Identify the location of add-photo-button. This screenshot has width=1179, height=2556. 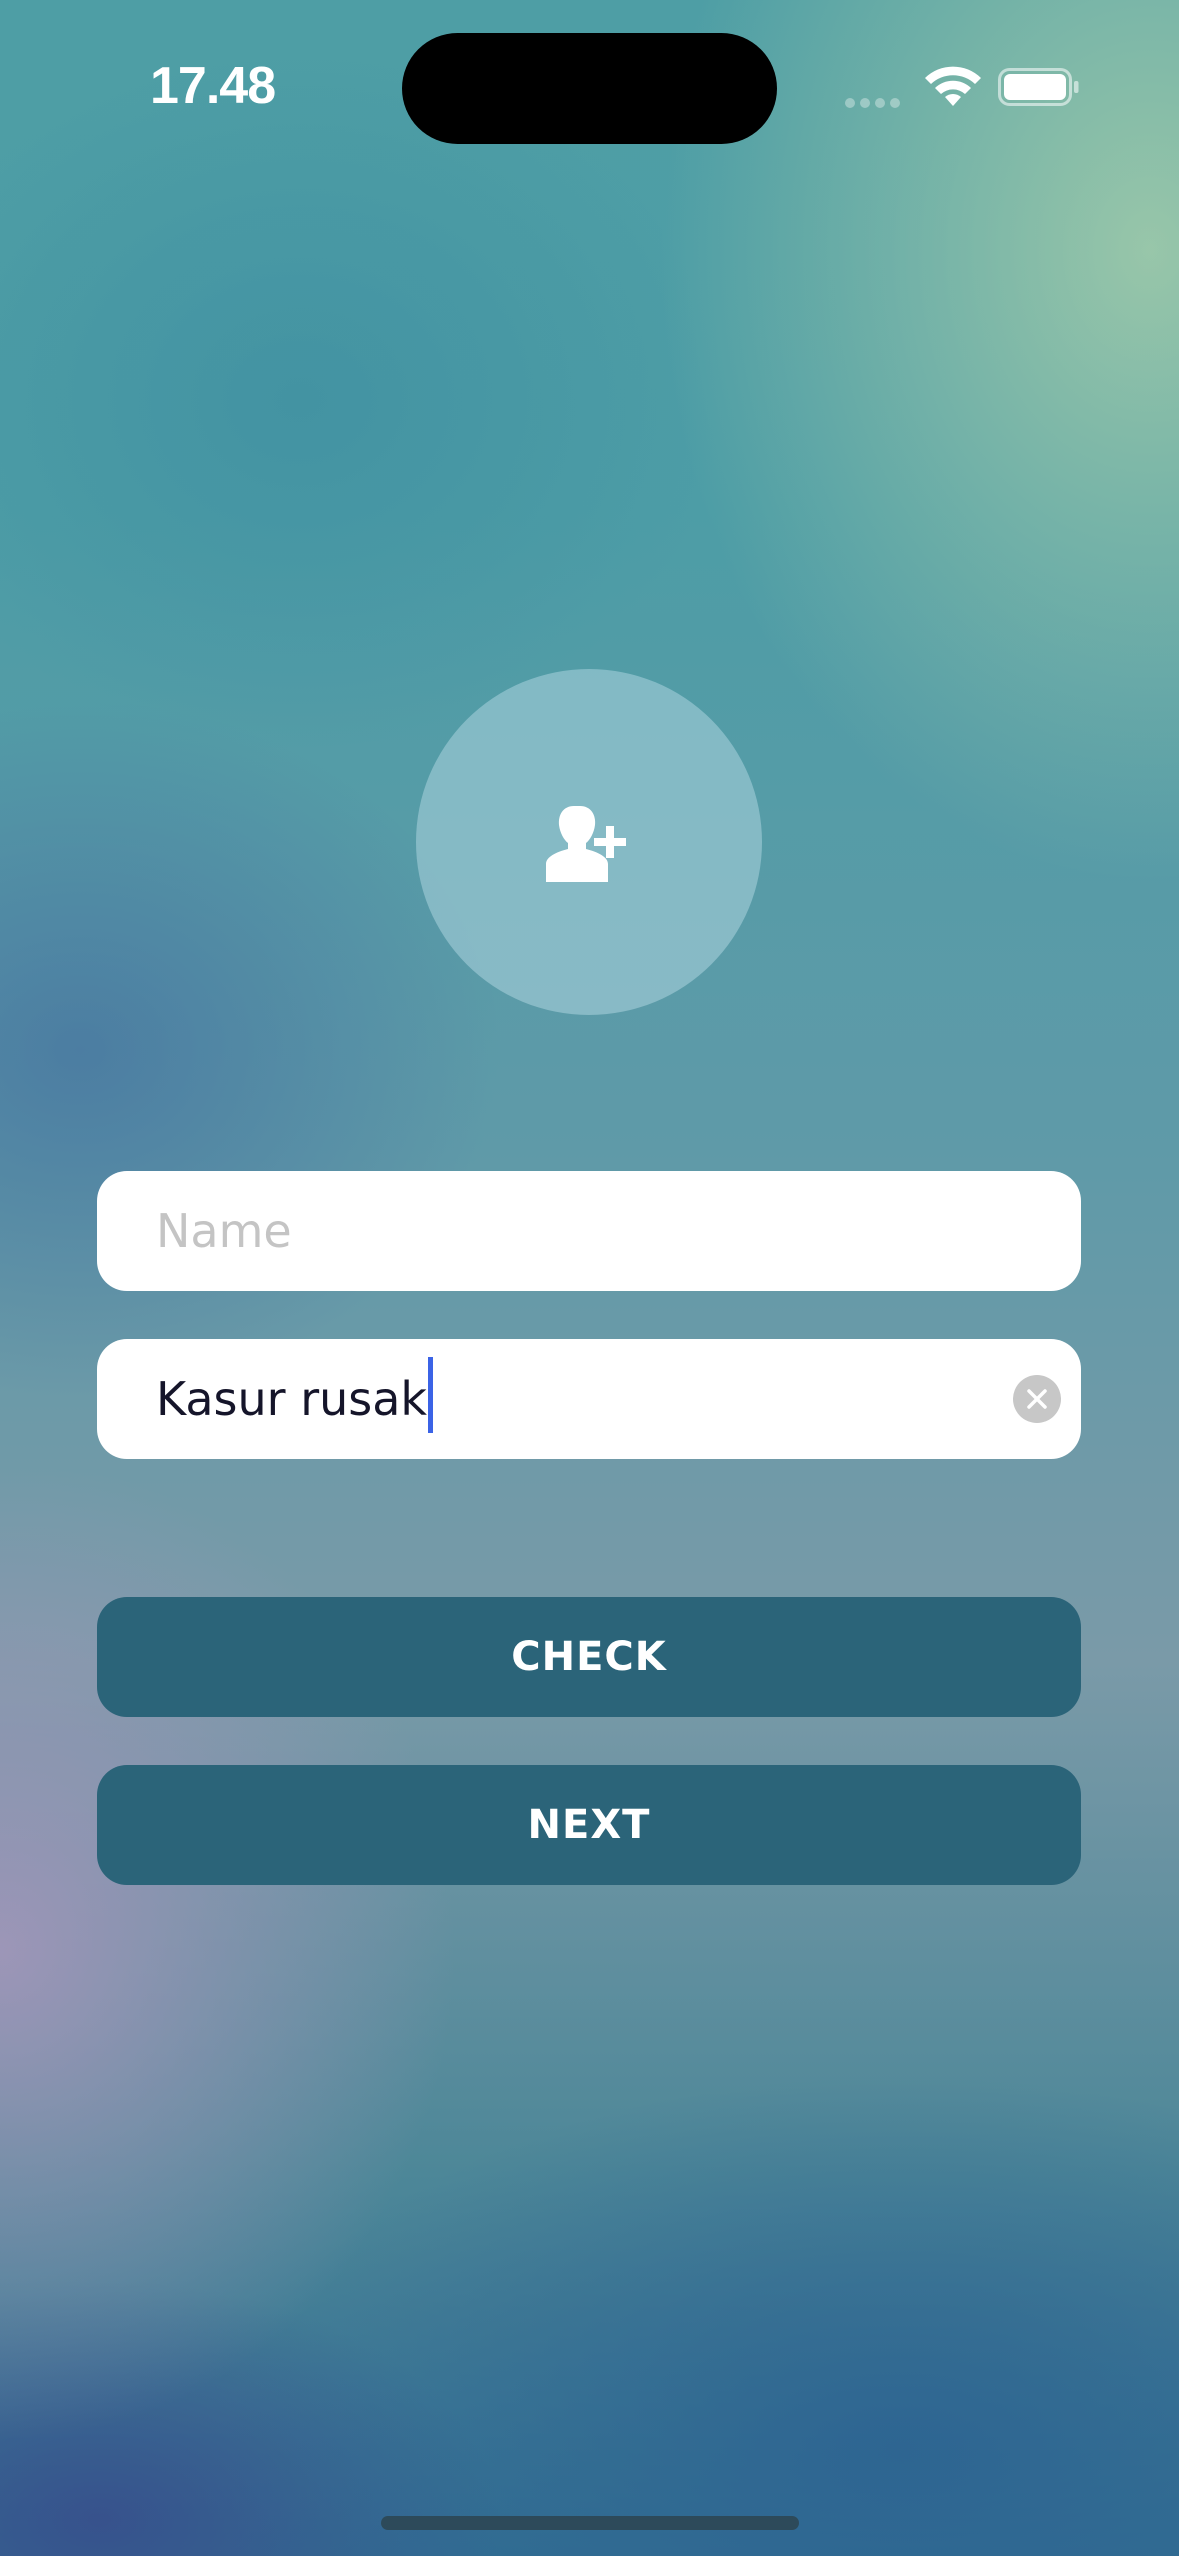
(589, 842).